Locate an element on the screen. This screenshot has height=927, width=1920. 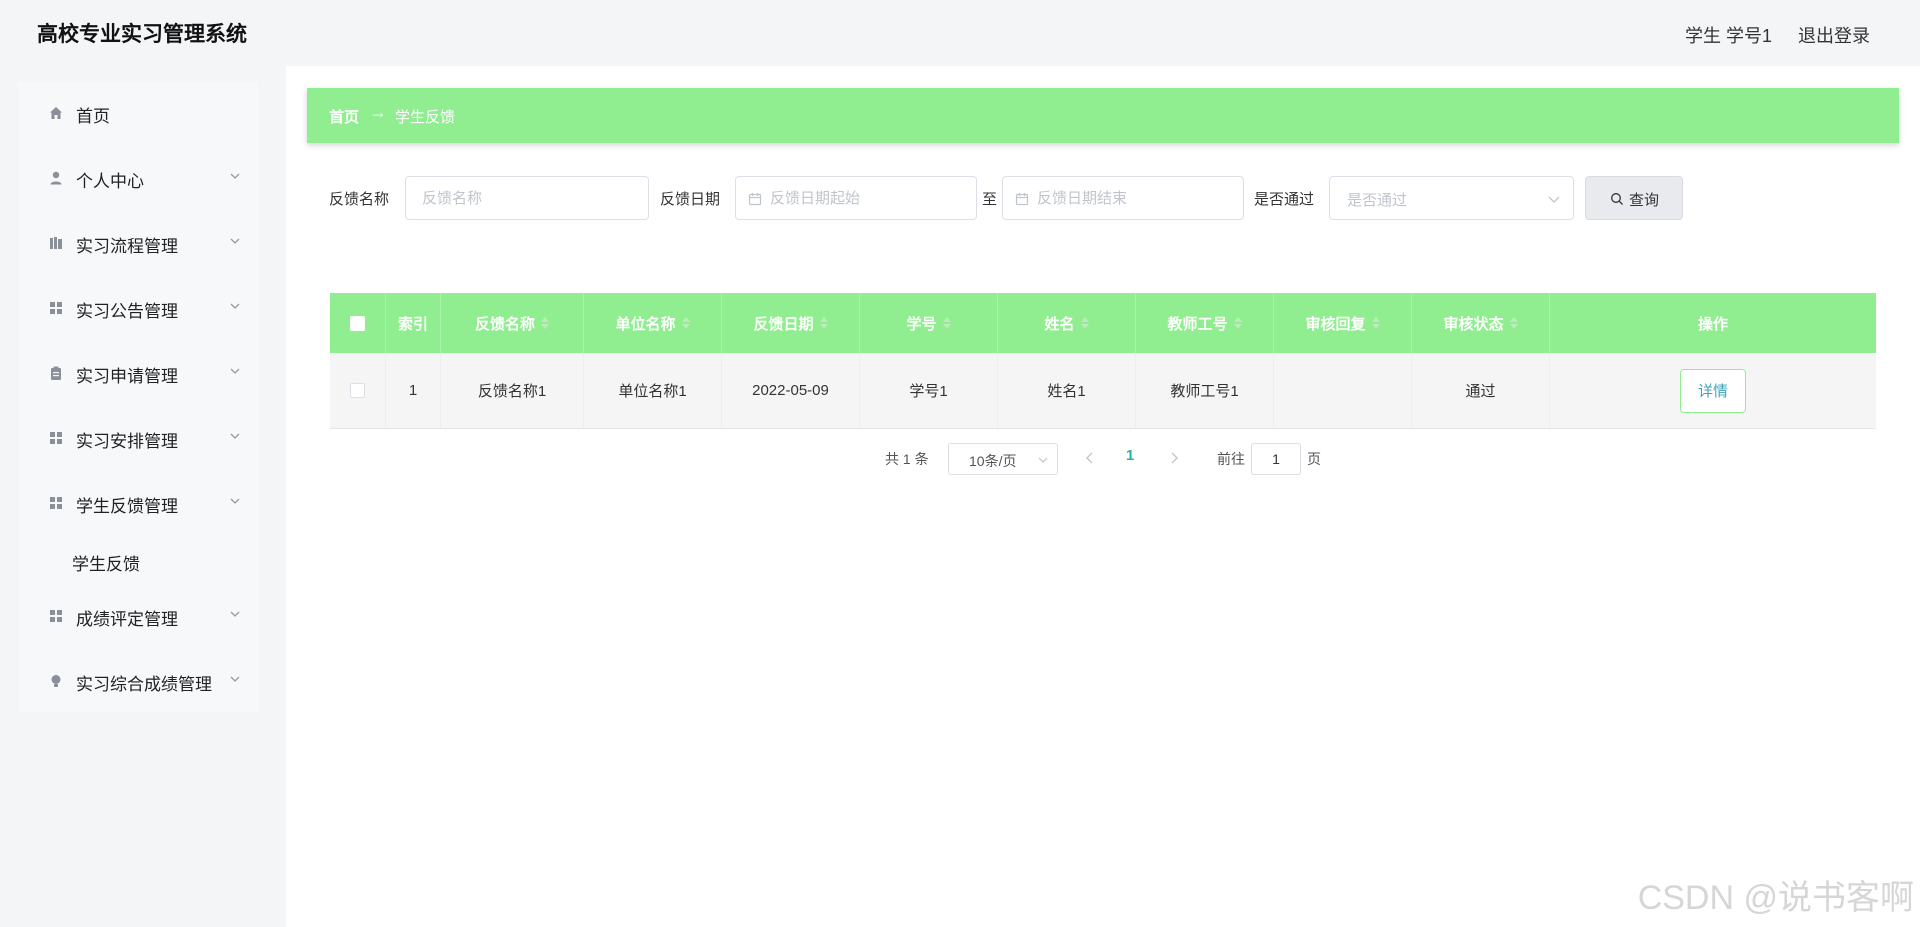
sidebar-item-label: 首页 is located at coordinates (93, 116).